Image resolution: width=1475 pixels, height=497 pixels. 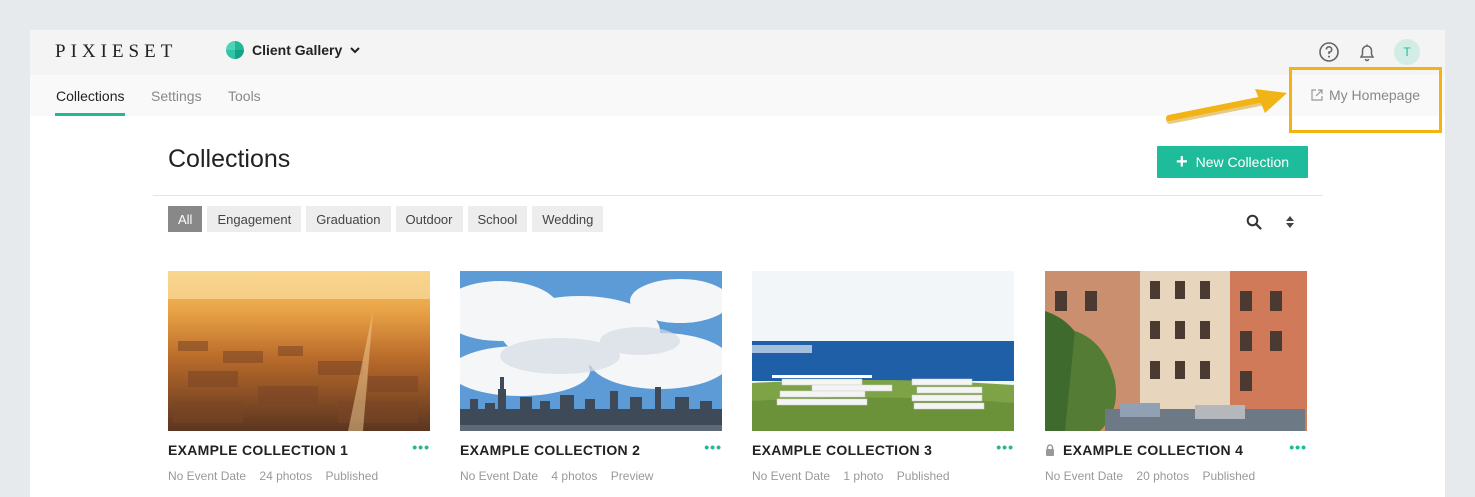 What do you see at coordinates (176, 96) in the screenshot?
I see `tab-settings: Settings` at bounding box center [176, 96].